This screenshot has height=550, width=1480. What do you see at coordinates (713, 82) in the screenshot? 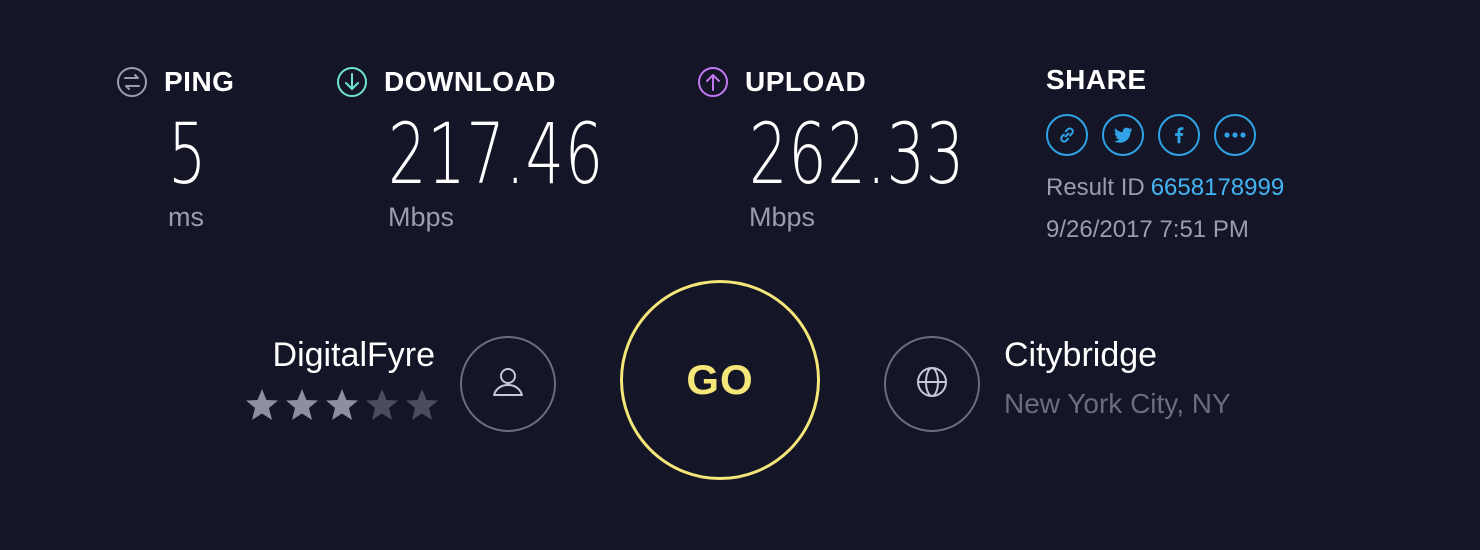
I see `upload-arrow-icon` at bounding box center [713, 82].